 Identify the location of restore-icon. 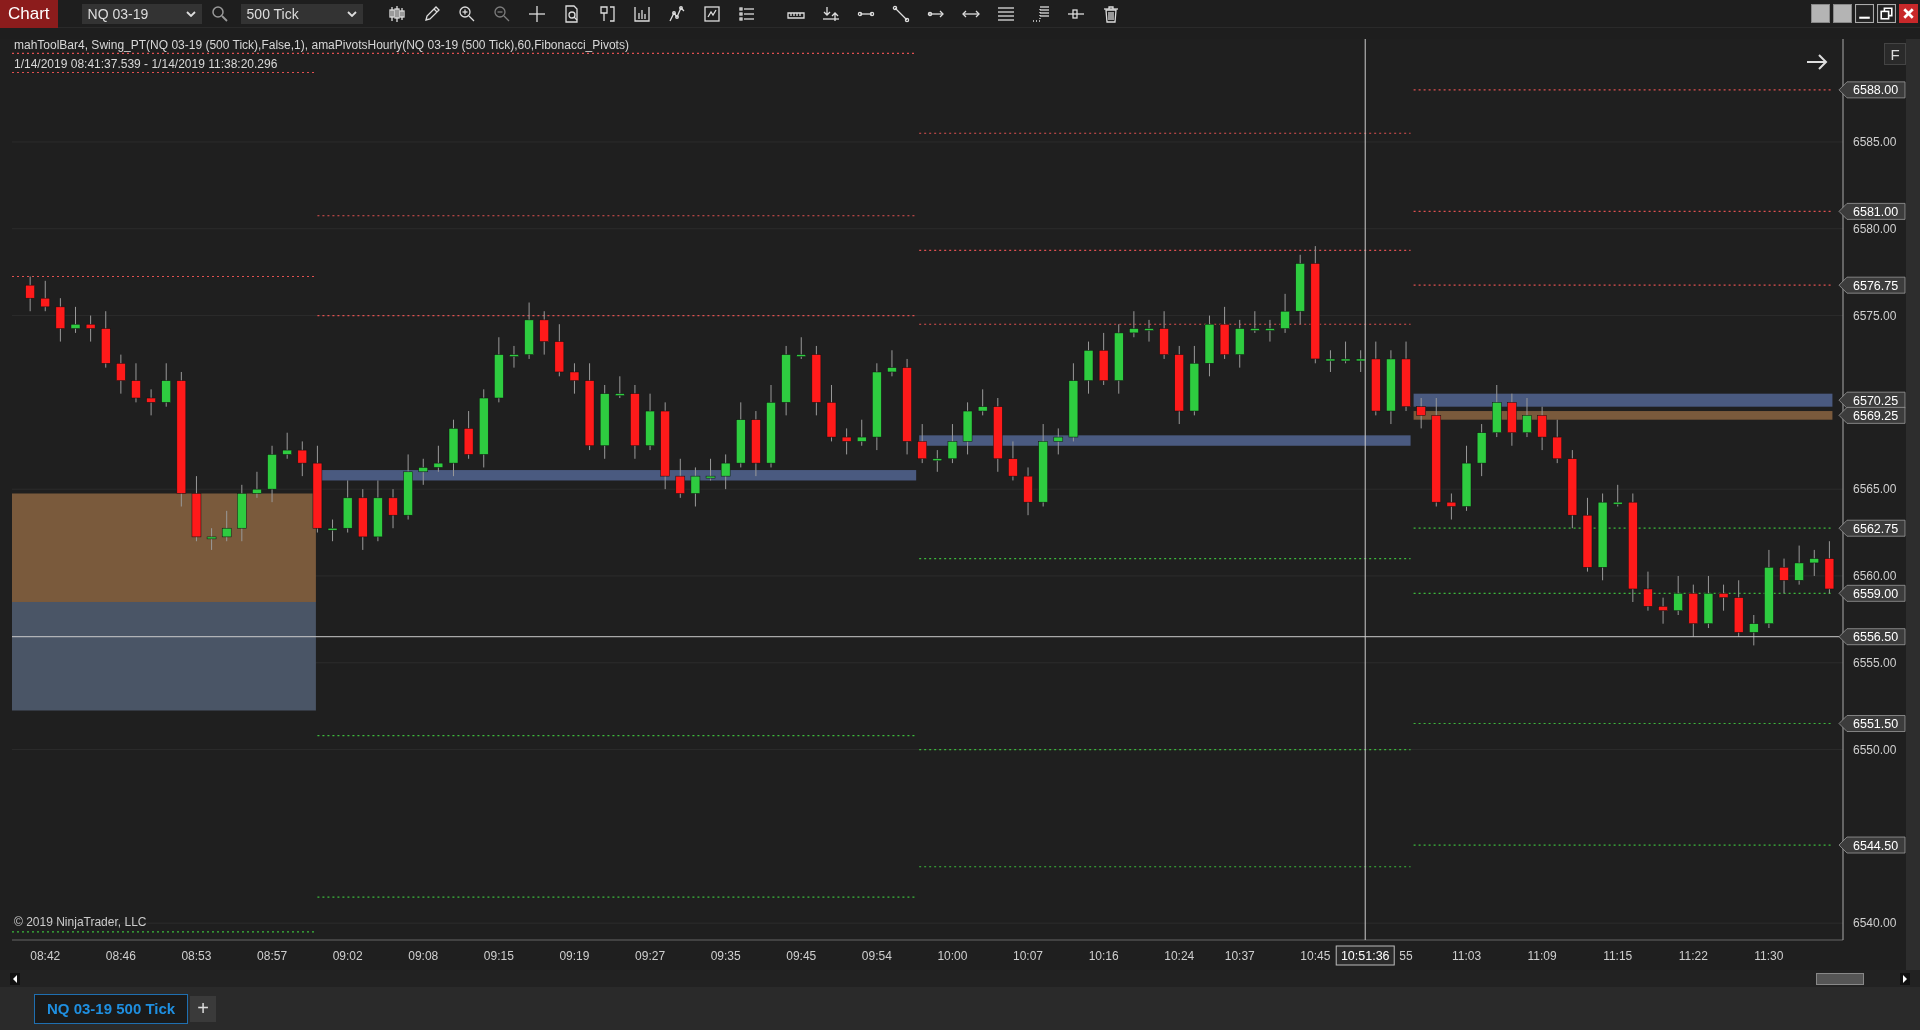
(1886, 13).